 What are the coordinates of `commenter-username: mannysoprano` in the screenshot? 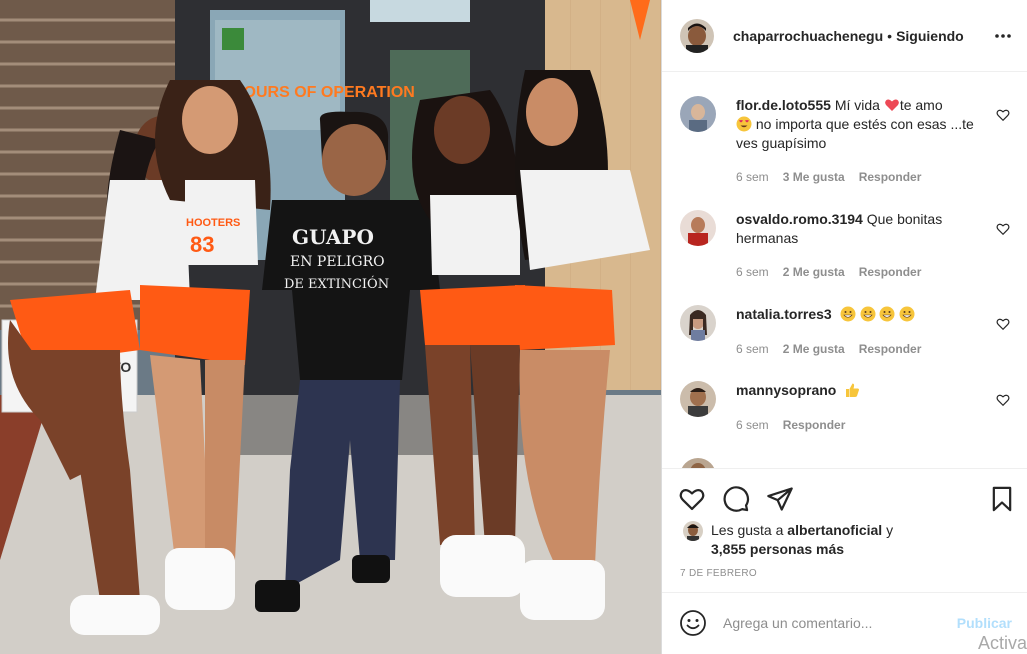 It's located at (786, 390).